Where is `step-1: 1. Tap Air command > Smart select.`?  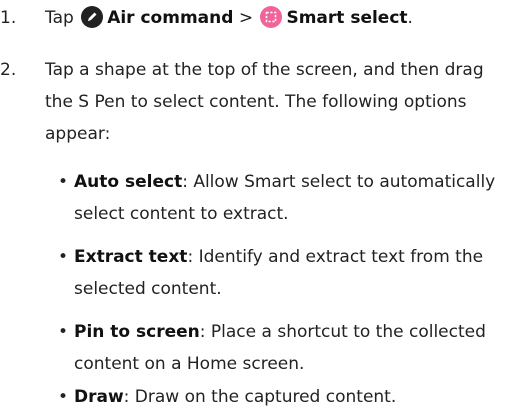
step-1: 1. Tap Air command > Smart select. is located at coordinates (260, 19).